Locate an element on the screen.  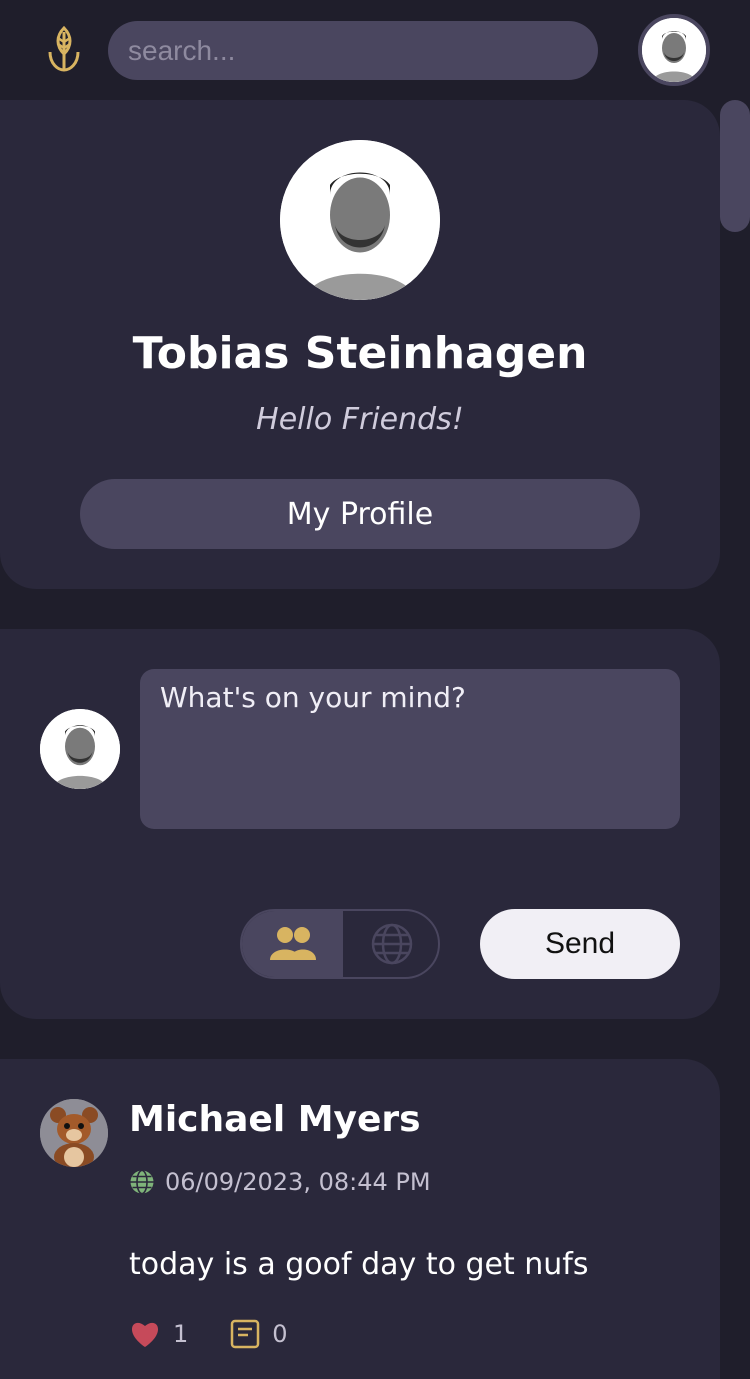
post-author-avatar is located at coordinates (74, 1133).